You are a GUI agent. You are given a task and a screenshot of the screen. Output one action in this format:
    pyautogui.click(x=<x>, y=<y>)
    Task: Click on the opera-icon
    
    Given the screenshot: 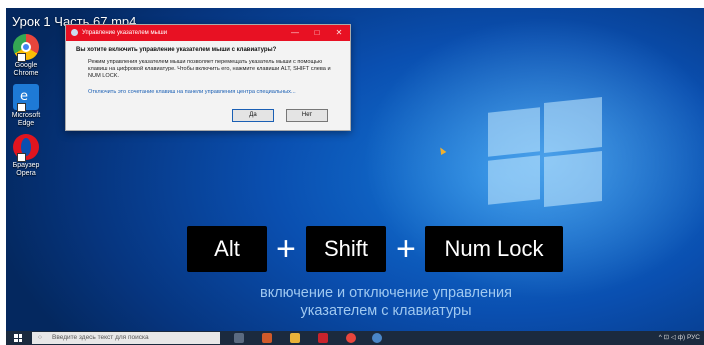 What is the action you would take?
    pyautogui.click(x=26, y=148)
    